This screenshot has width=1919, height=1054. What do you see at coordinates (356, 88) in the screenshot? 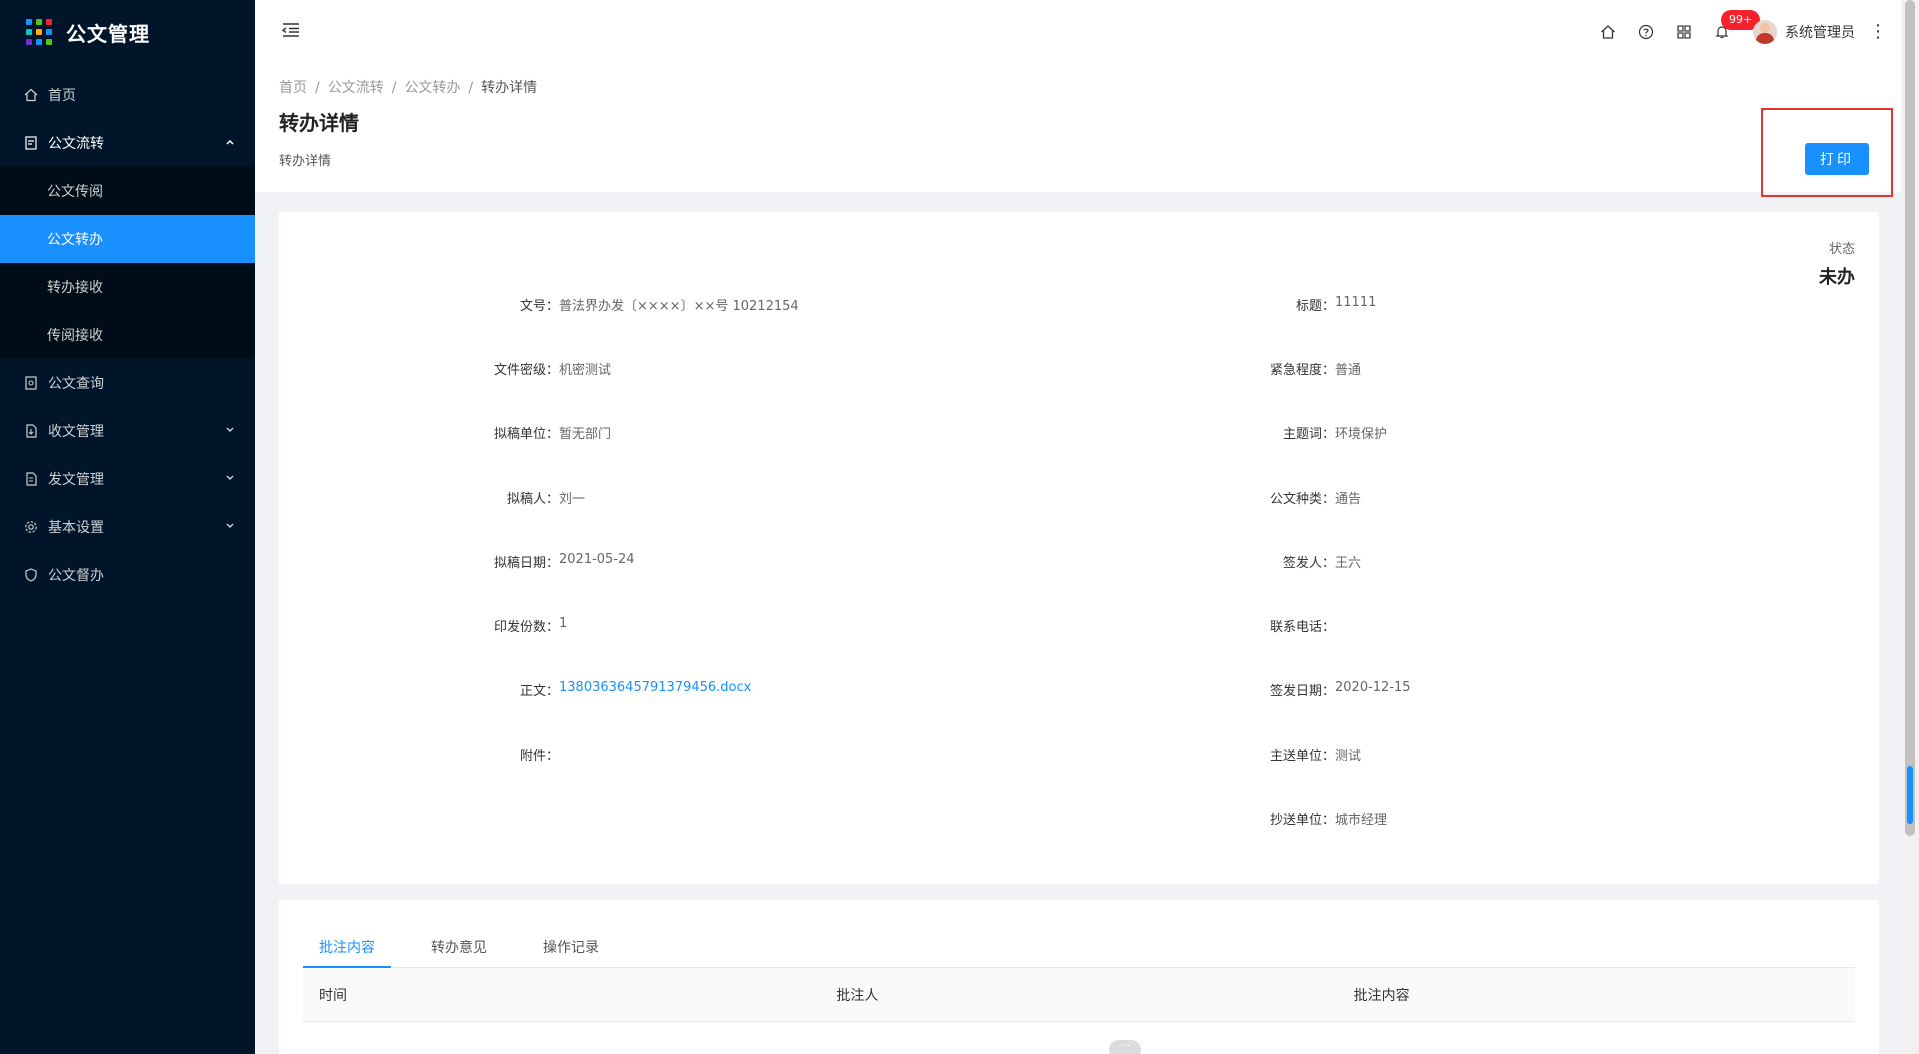
I see `breadcrumb-item-document-flow: 公文流转` at bounding box center [356, 88].